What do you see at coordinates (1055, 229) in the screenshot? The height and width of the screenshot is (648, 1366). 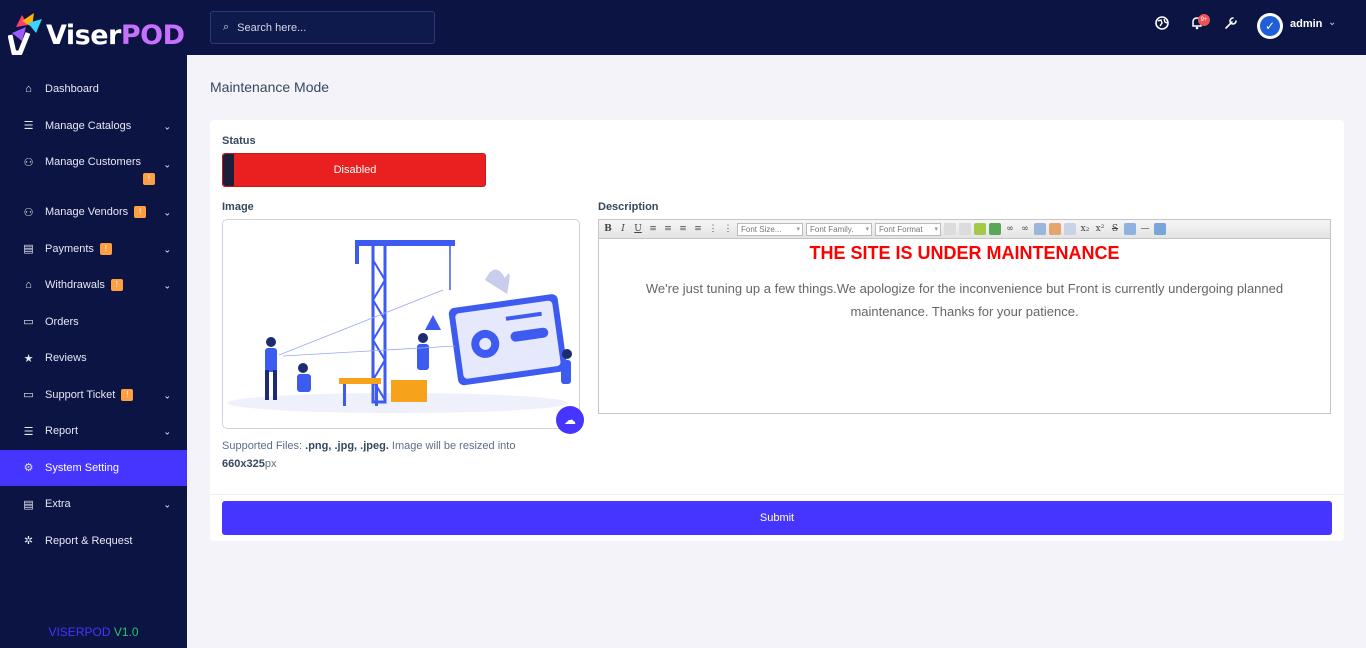 I see `color-icon` at bounding box center [1055, 229].